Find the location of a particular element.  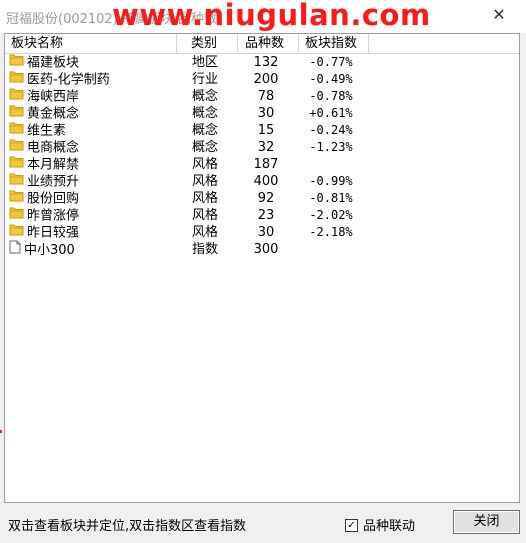

sector-count: 23 is located at coordinates (266, 215).